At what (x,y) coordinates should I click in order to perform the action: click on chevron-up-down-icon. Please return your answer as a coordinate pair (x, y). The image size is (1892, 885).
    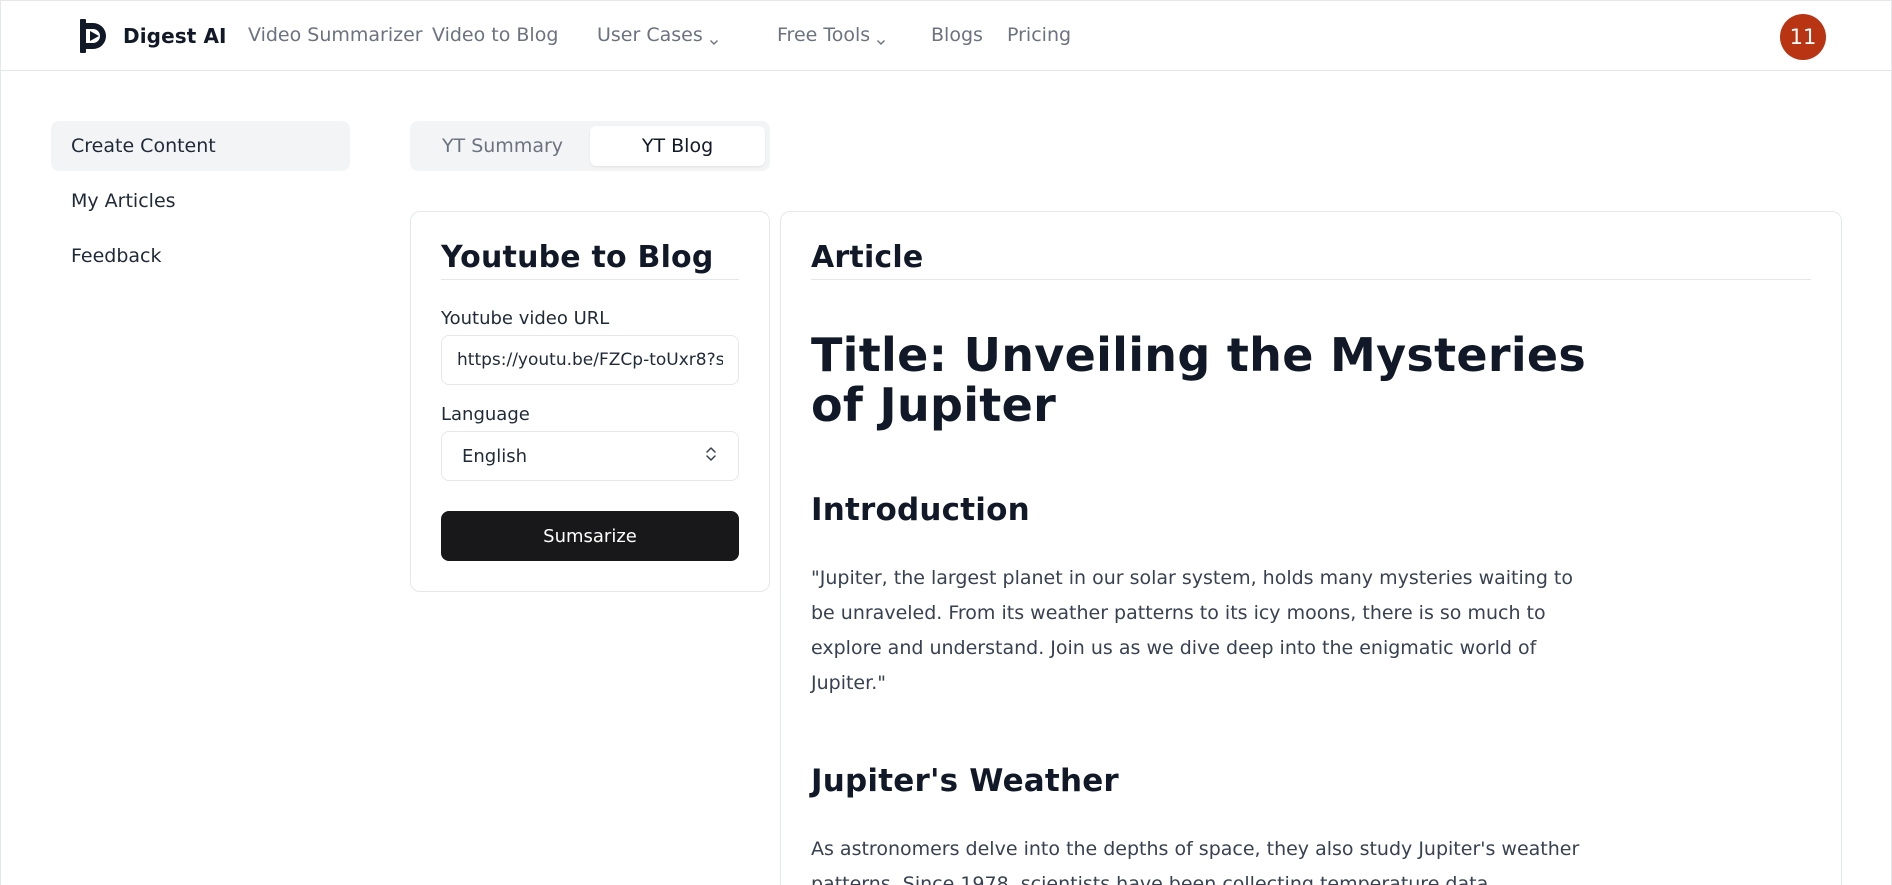
    Looking at the image, I should click on (711, 456).